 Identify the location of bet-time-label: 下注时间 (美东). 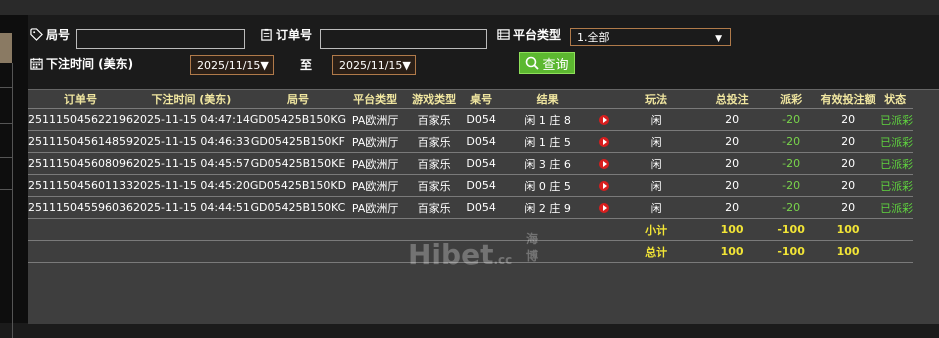
(90, 64).